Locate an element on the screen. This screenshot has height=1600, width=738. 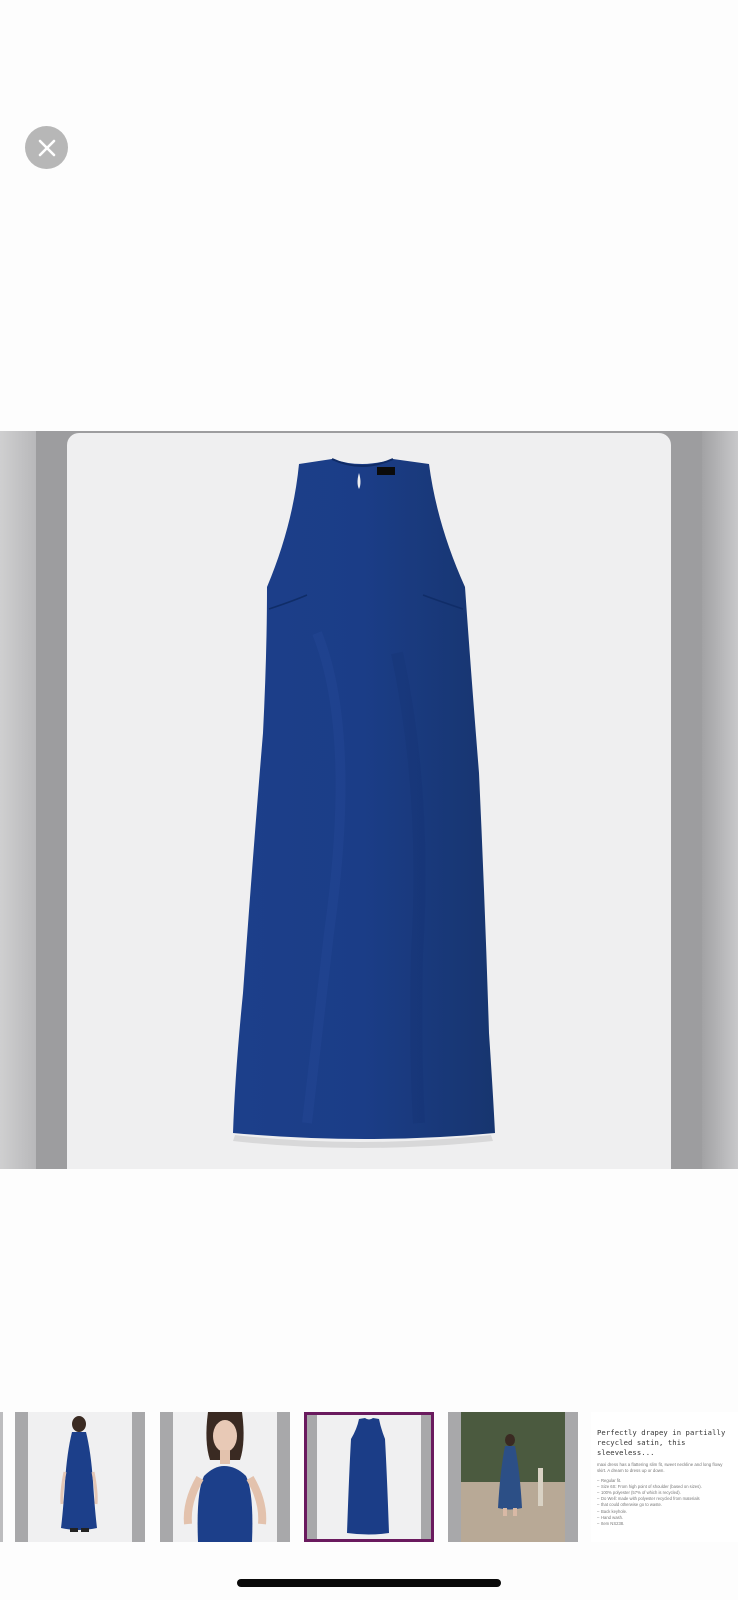
thumbnail-closeup-image is located at coordinates (225, 1477).